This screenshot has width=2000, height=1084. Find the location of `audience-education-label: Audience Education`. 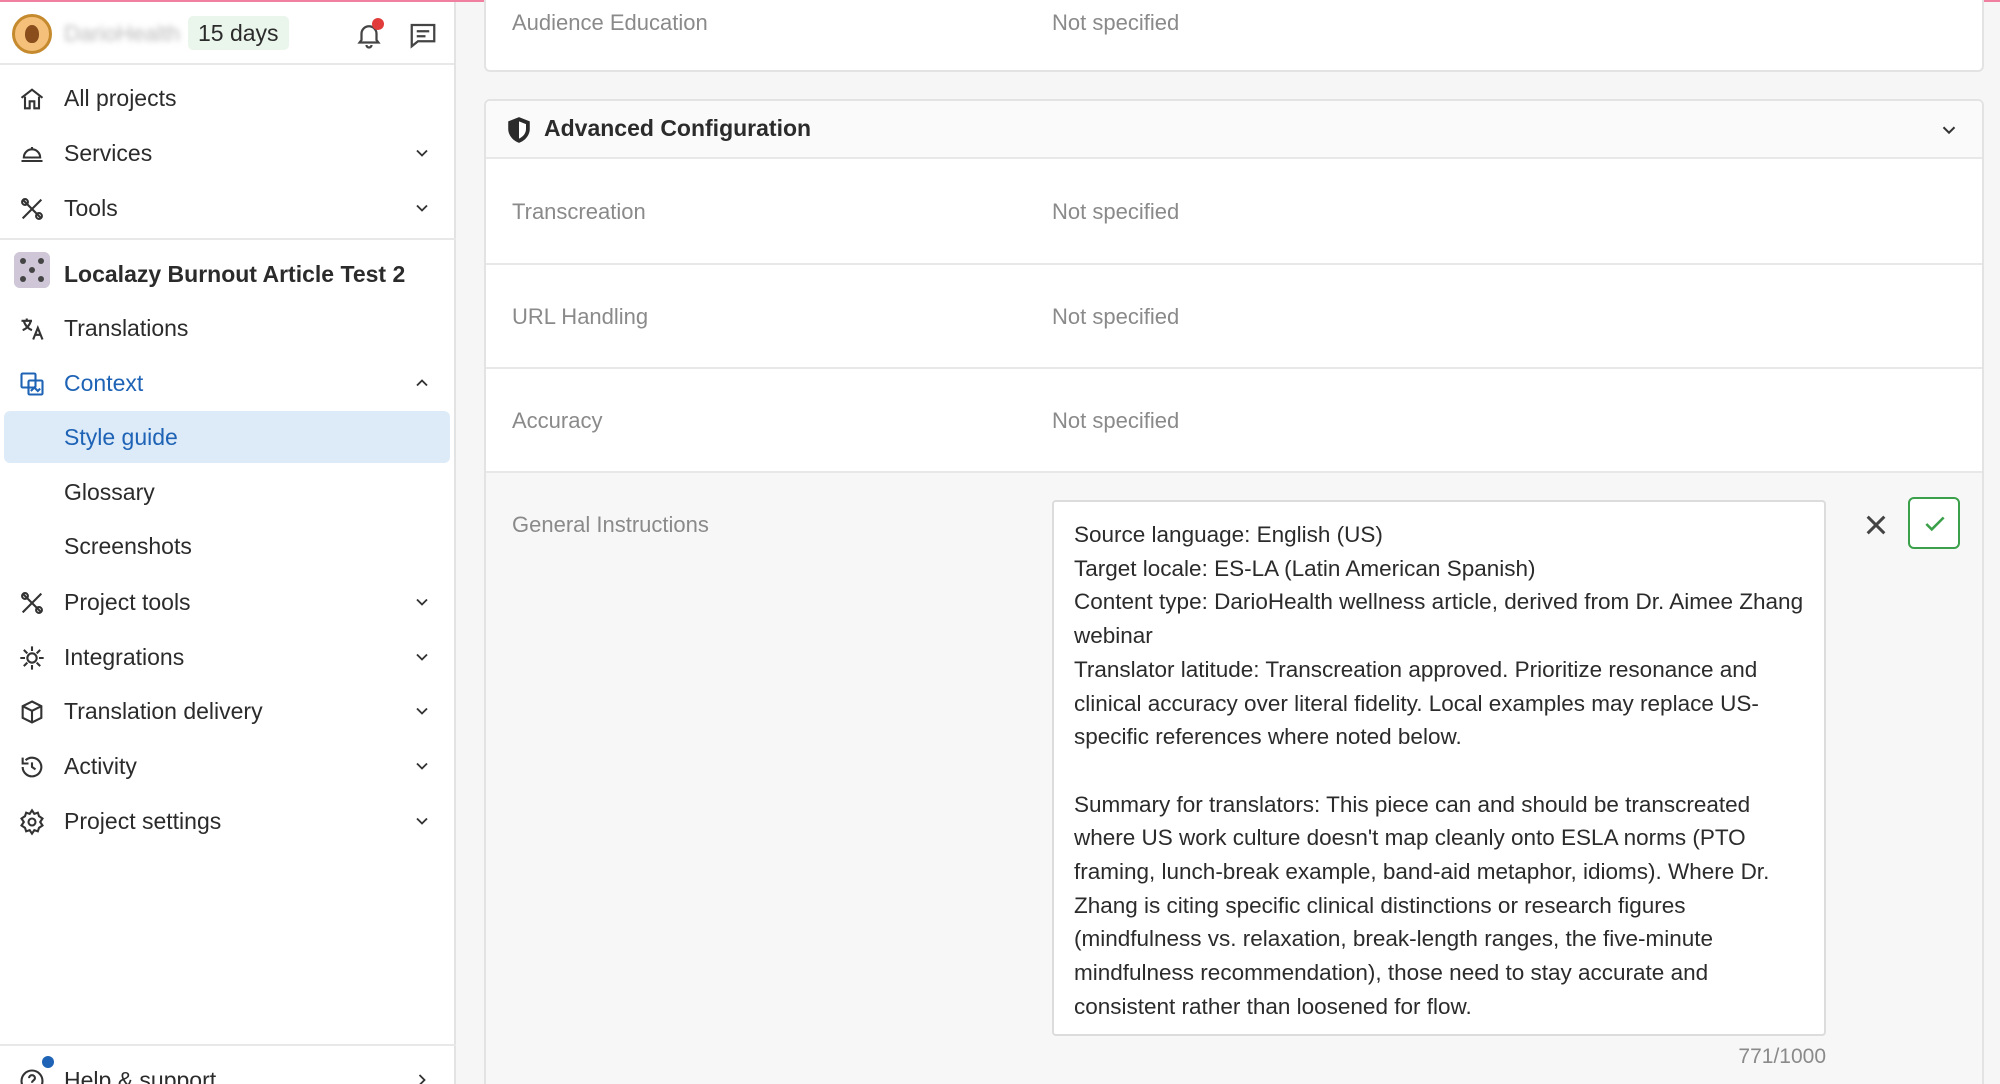

audience-education-label: Audience Education is located at coordinates (610, 22).